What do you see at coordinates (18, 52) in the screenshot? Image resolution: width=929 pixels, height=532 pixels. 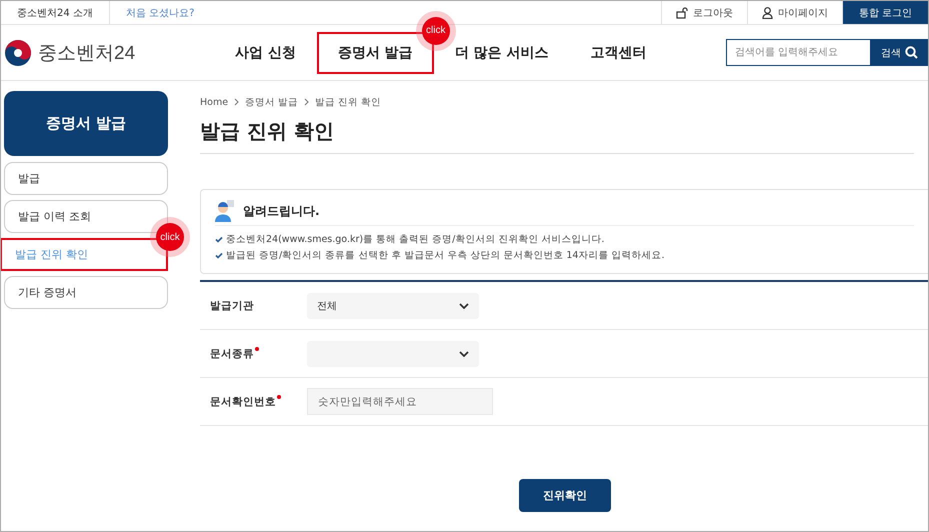 I see `emblem-icon` at bounding box center [18, 52].